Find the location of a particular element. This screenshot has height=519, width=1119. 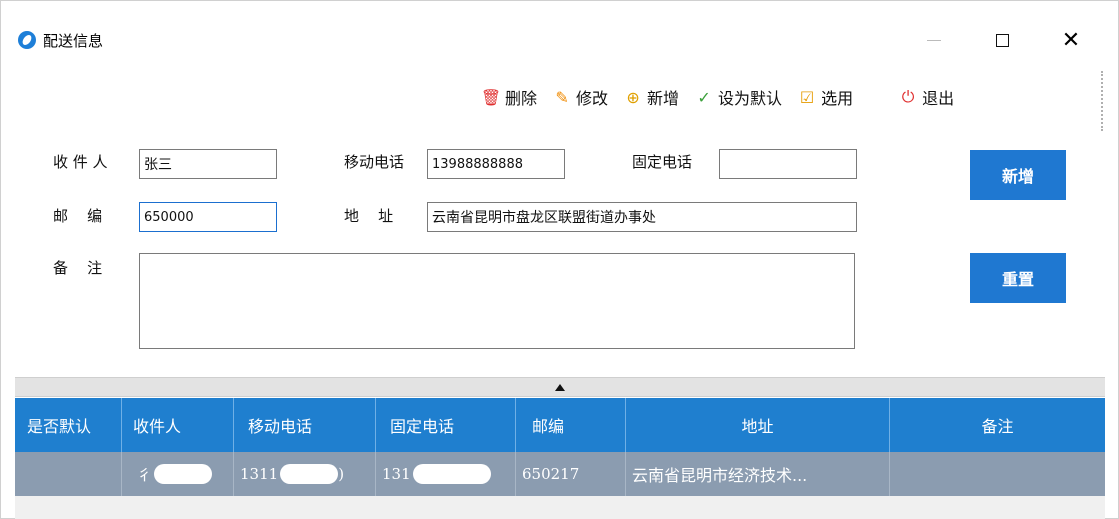

grid-header: 是否默认 收件人 移动电话 固定电话 邮编 地址 备注 is located at coordinates (560, 425).